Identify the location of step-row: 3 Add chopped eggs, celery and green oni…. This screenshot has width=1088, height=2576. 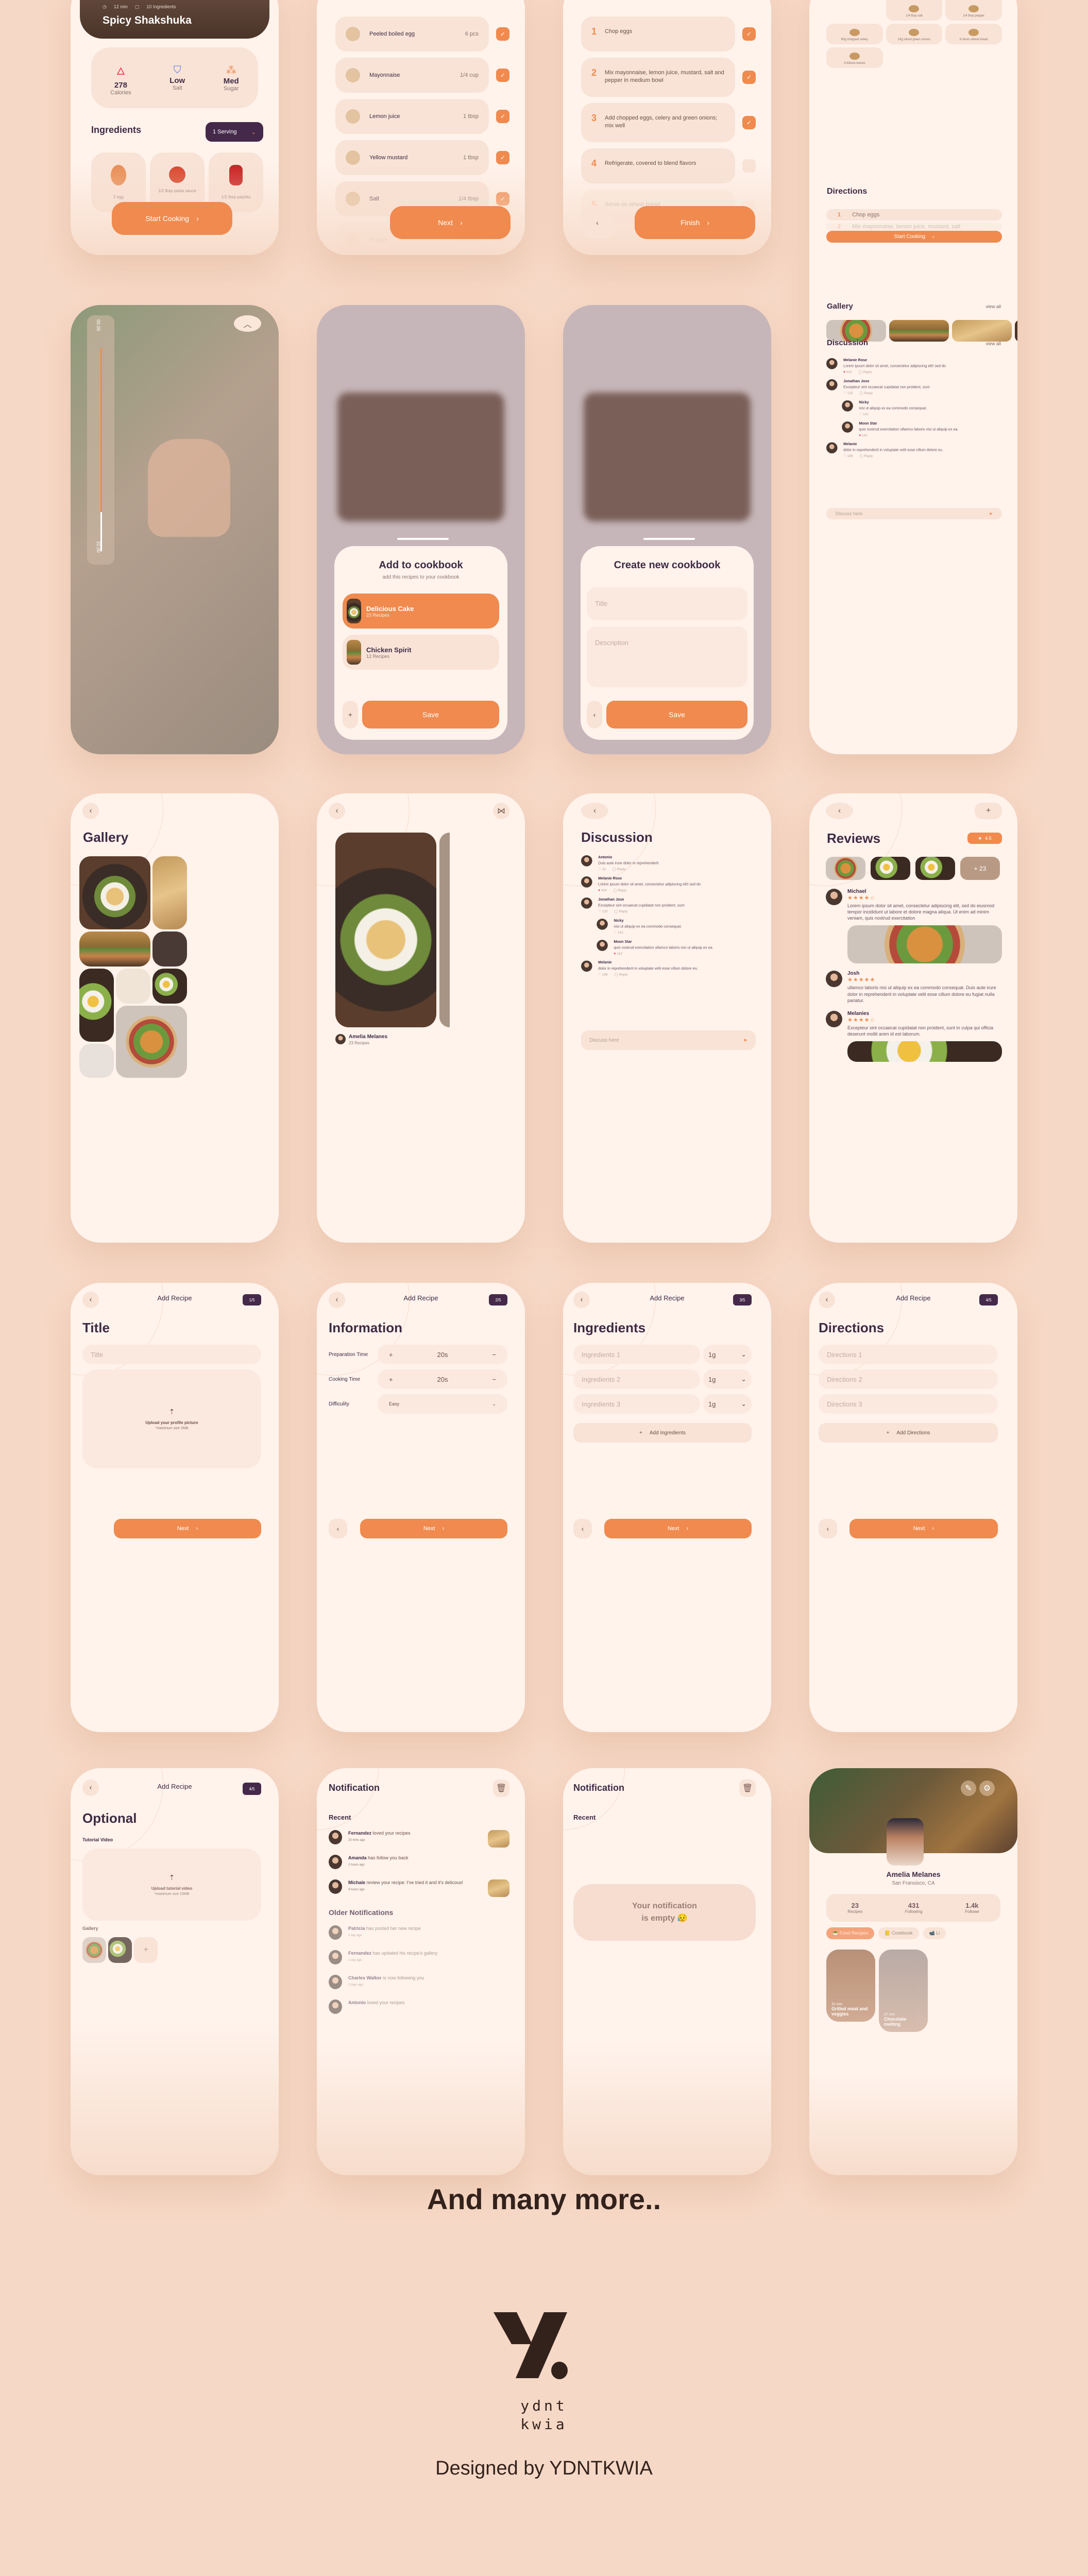
(668, 122).